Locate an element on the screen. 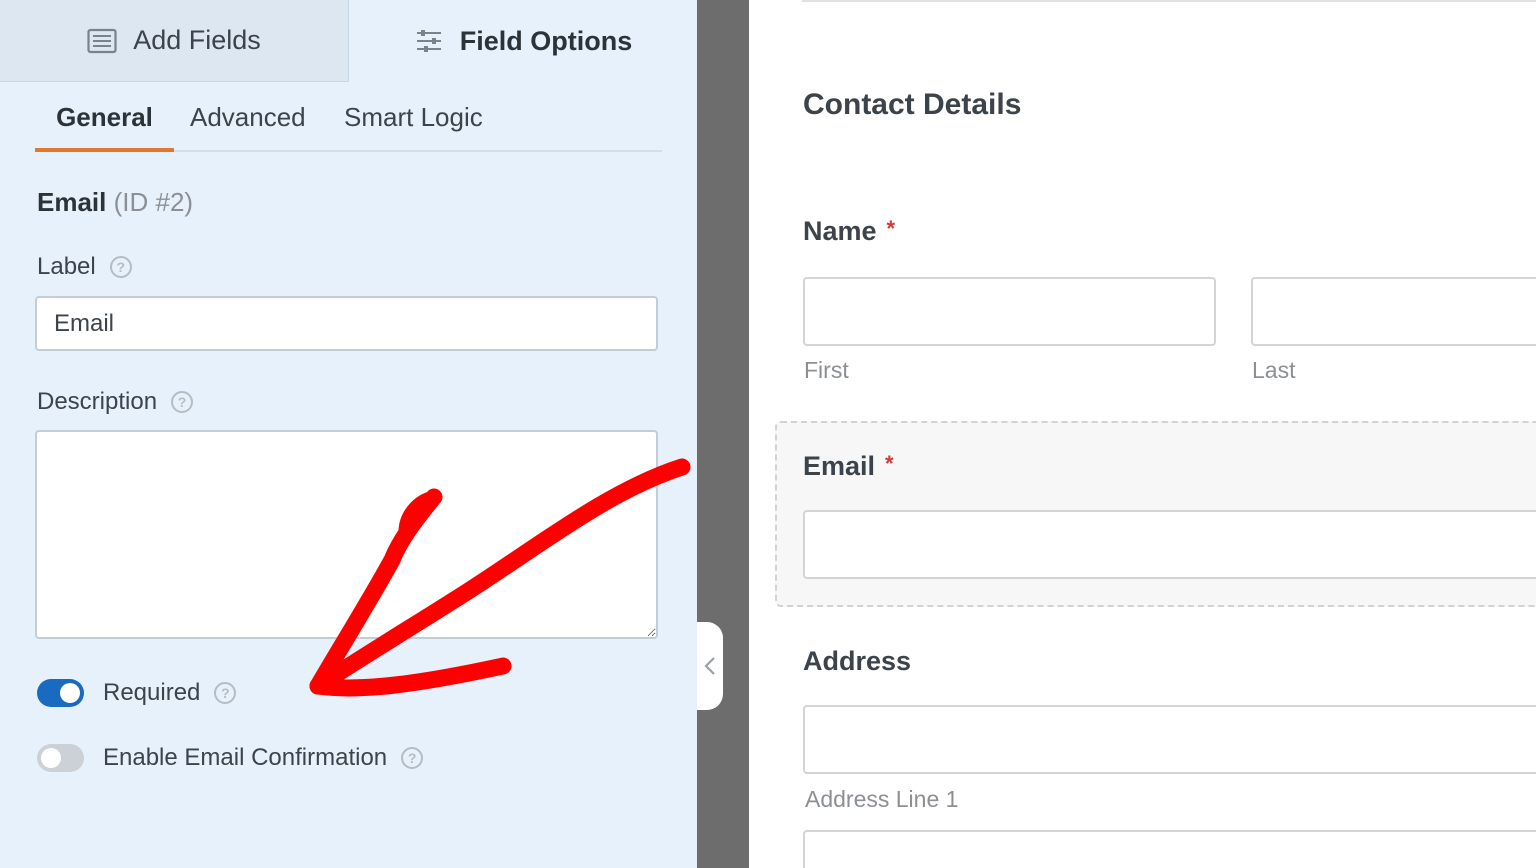  address-line1-sublabel: Address Line 1 is located at coordinates (882, 799).